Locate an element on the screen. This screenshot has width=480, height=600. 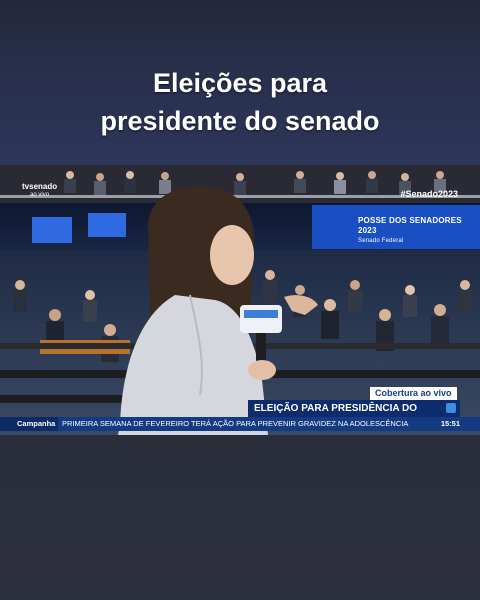
main-screen-title: POSSE DOS SENADORES 2023 is located at coordinates (410, 225).